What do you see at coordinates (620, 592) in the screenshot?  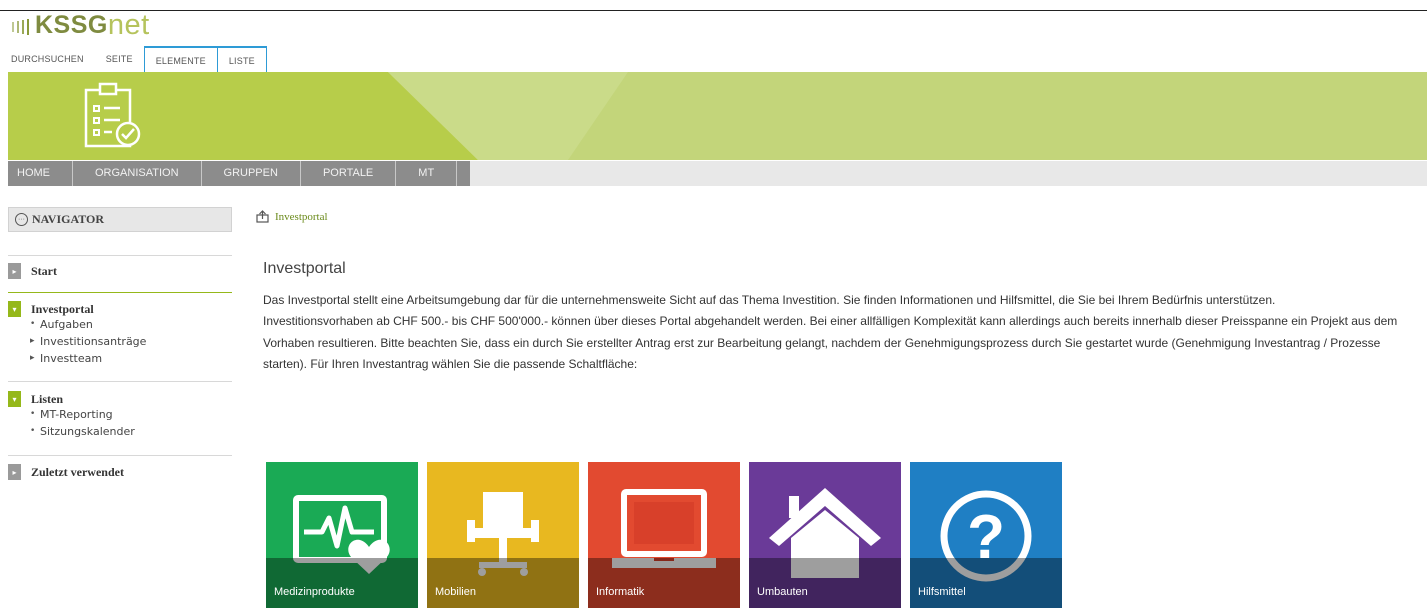 I see `tile-label: Informatik` at bounding box center [620, 592].